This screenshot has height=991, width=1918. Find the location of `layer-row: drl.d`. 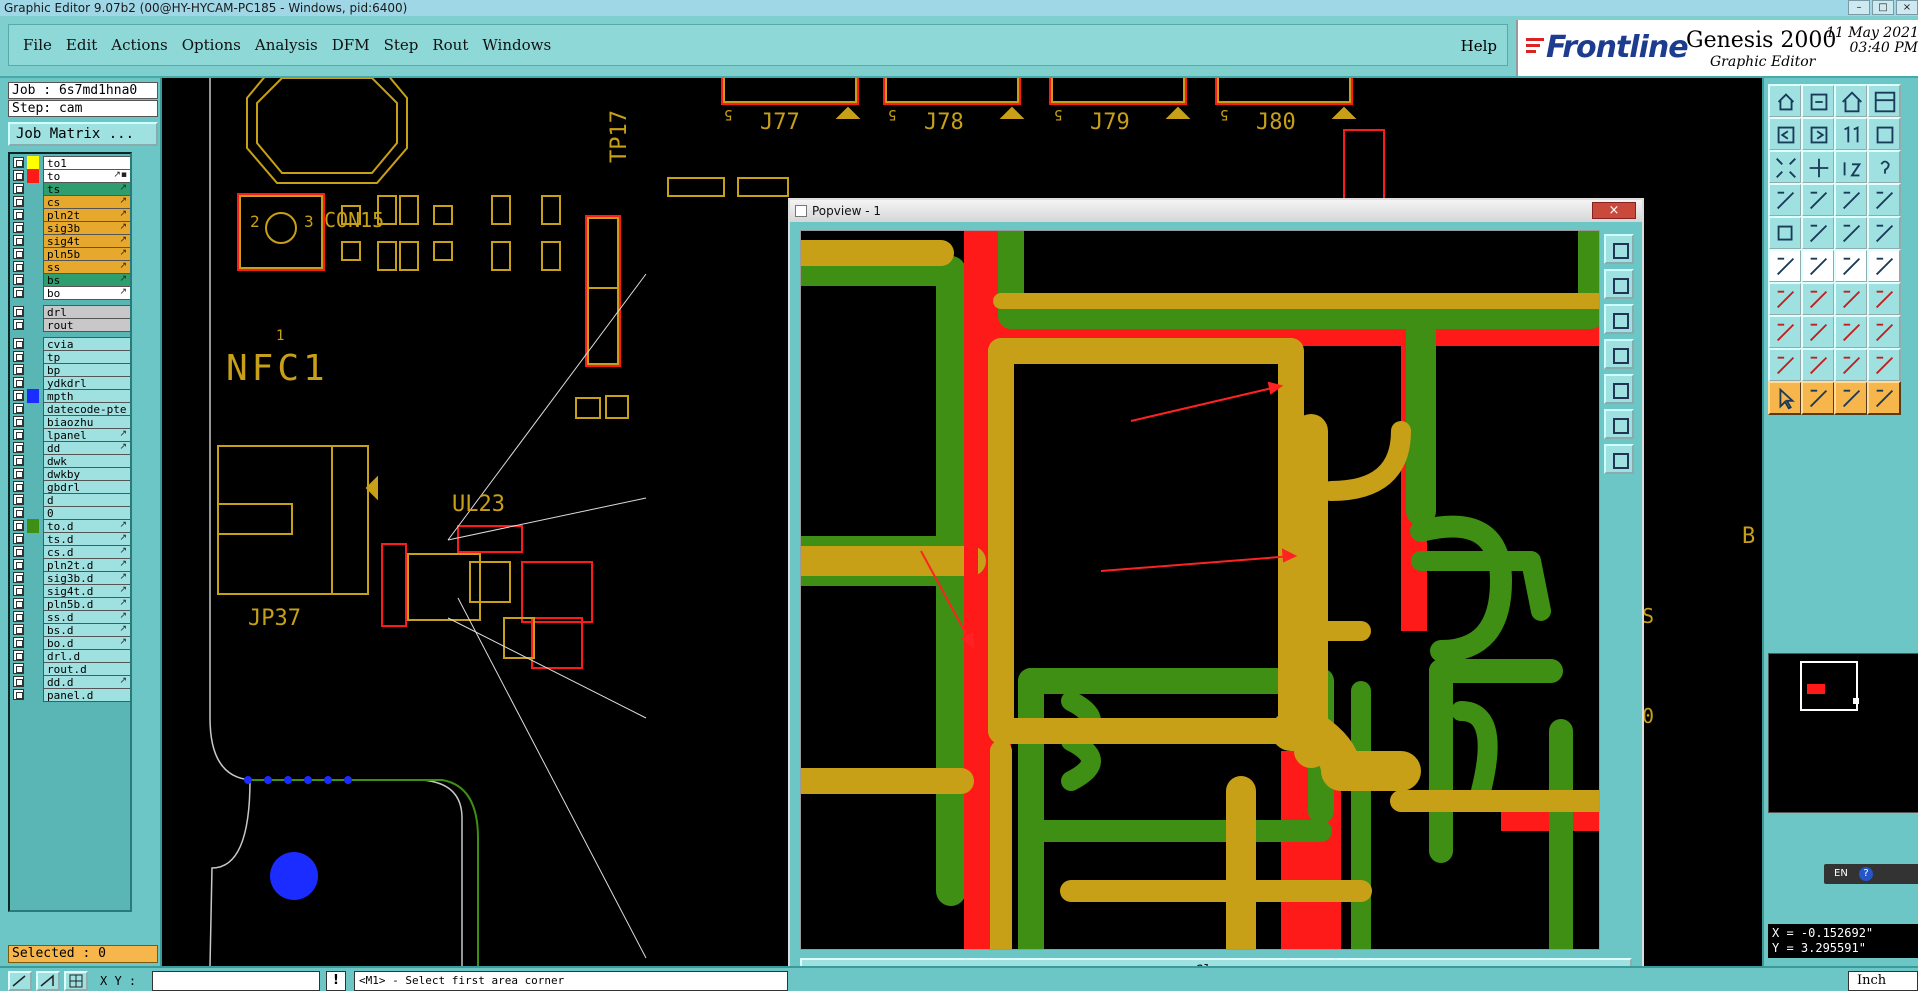

layer-row: drl.d is located at coordinates (71, 656).